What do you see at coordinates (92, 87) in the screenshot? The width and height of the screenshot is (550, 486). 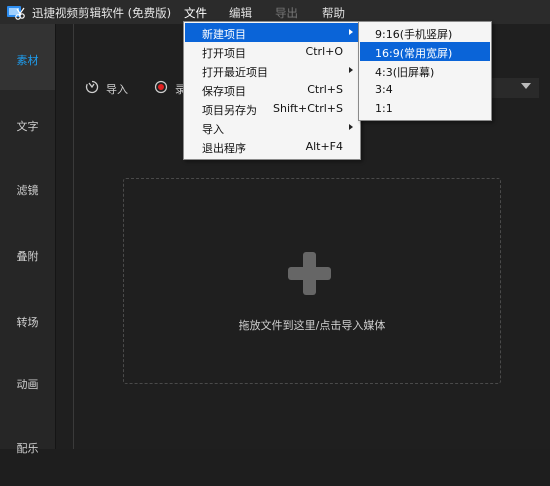 I see `import-icon` at bounding box center [92, 87].